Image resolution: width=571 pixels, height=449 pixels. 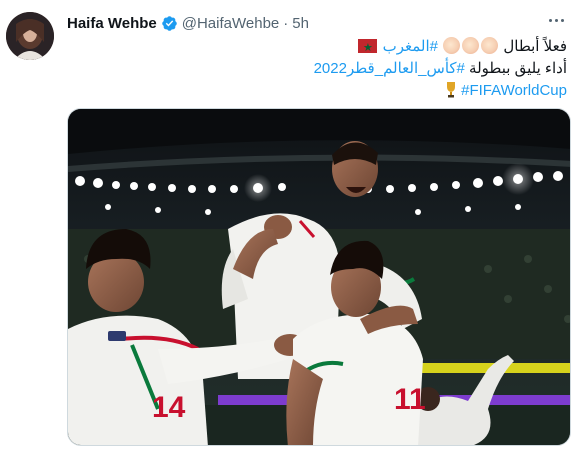 What do you see at coordinates (319, 47) in the screenshot?
I see `tweet-line-1: فعلاً أبطال #المغرب` at bounding box center [319, 47].